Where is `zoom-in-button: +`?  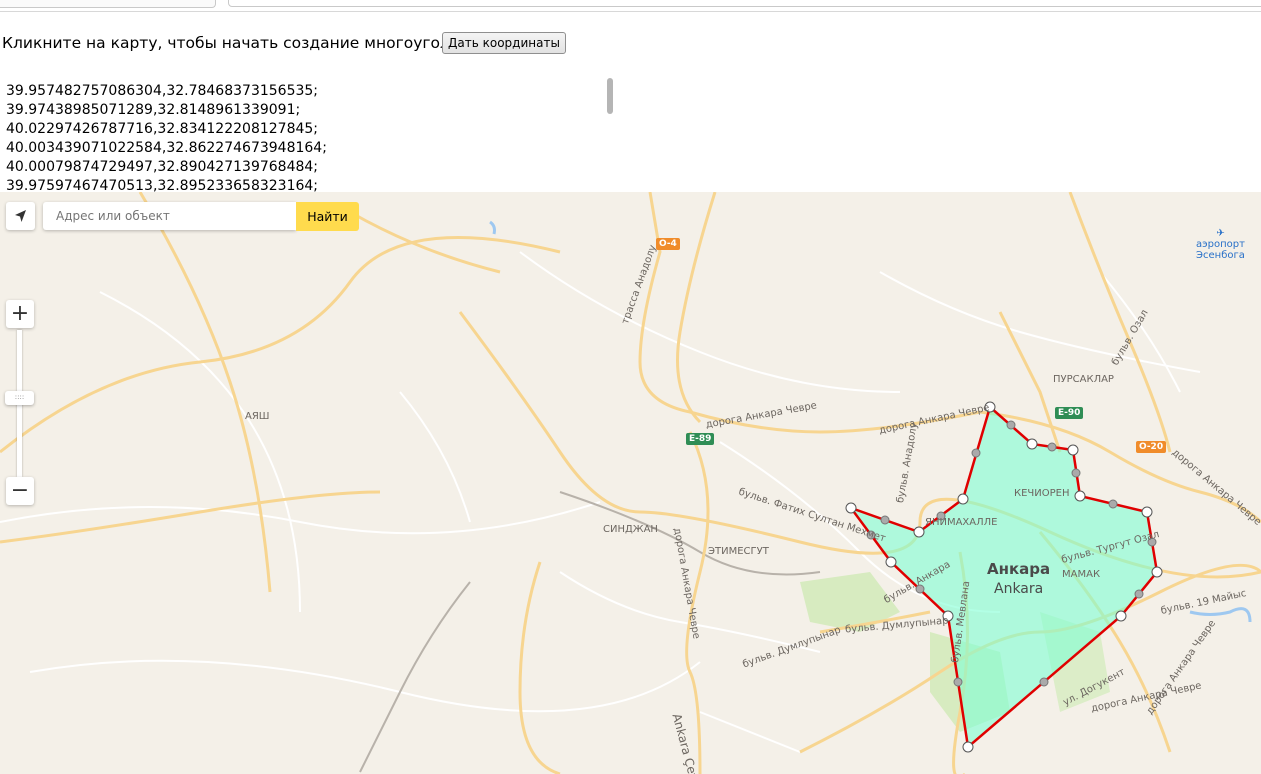 zoom-in-button: + is located at coordinates (20, 314).